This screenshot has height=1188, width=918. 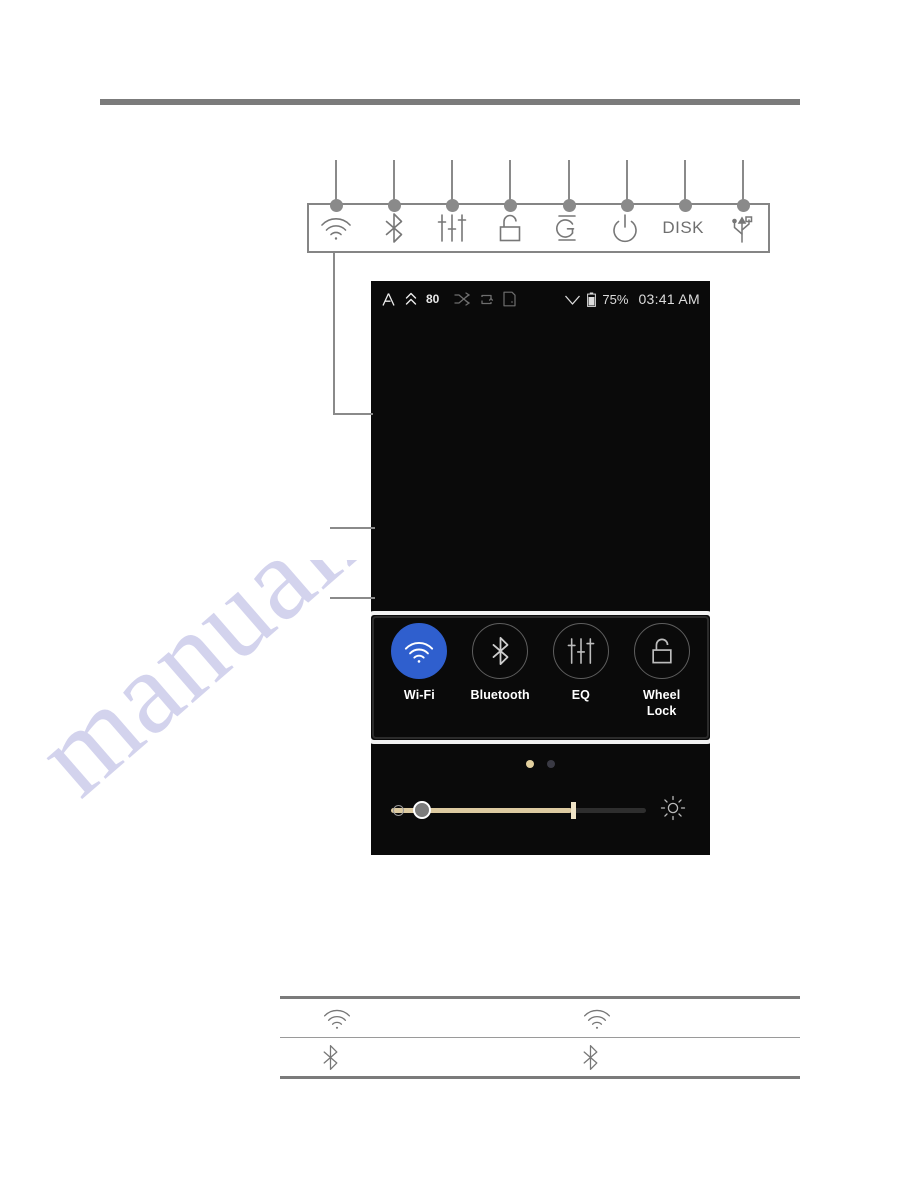 What do you see at coordinates (673, 810) in the screenshot?
I see `brightness-sun-icon` at bounding box center [673, 810].